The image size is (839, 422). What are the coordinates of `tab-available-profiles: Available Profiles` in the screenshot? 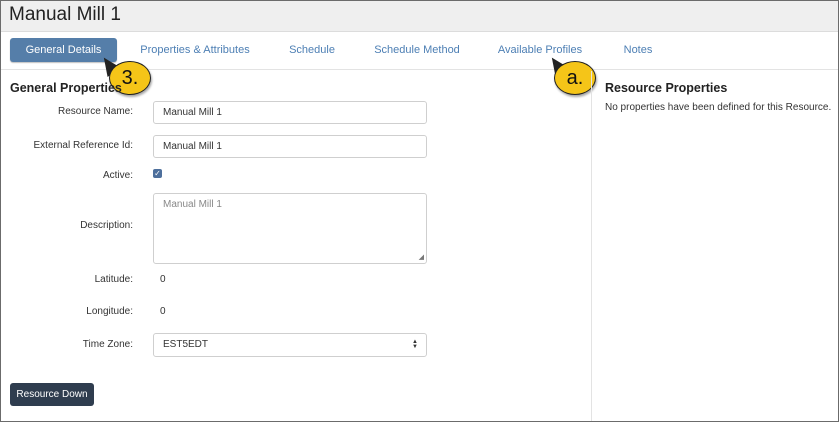 It's located at (540, 50).